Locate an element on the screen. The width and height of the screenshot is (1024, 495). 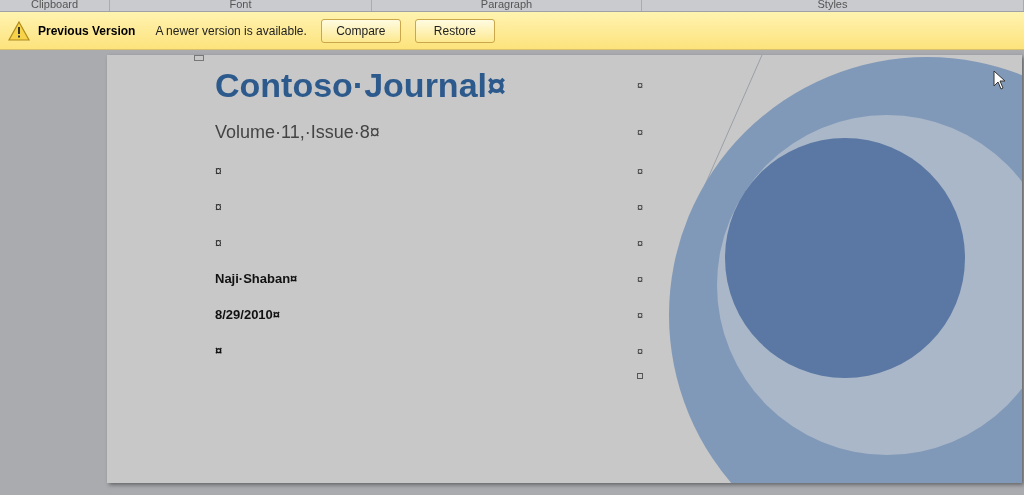
mouse-pointer-icon is located at coordinates (1000, 80).